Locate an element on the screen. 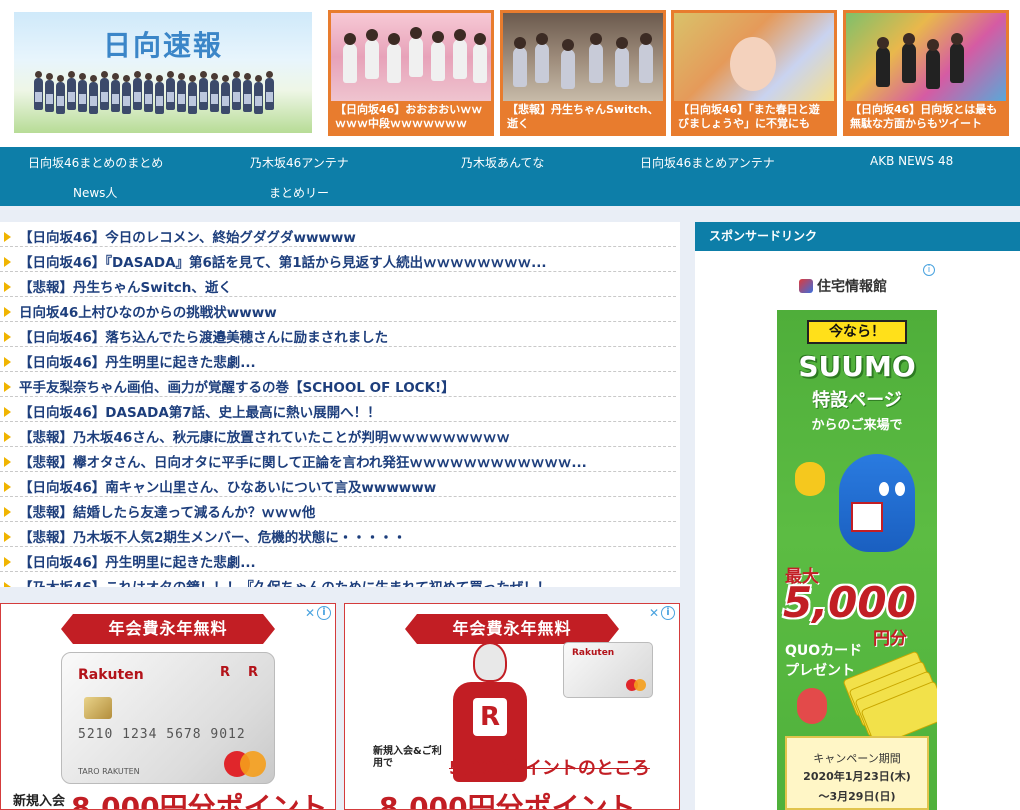 This screenshot has width=1020, height=810. nav-link-hinata46-antenna: 日向坂46まとめアンテナ is located at coordinates (707, 162).